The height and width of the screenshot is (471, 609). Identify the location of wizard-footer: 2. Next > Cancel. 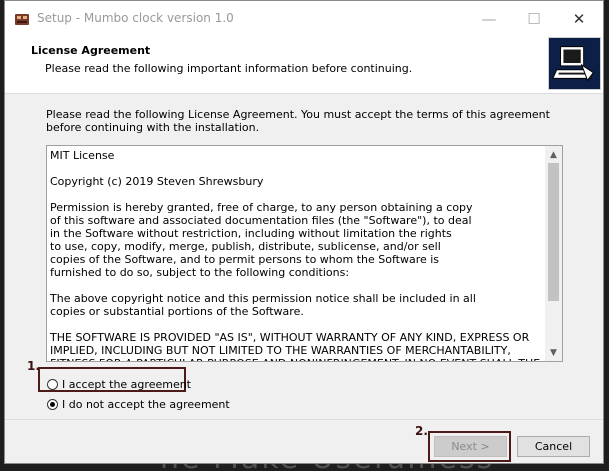
(304, 441).